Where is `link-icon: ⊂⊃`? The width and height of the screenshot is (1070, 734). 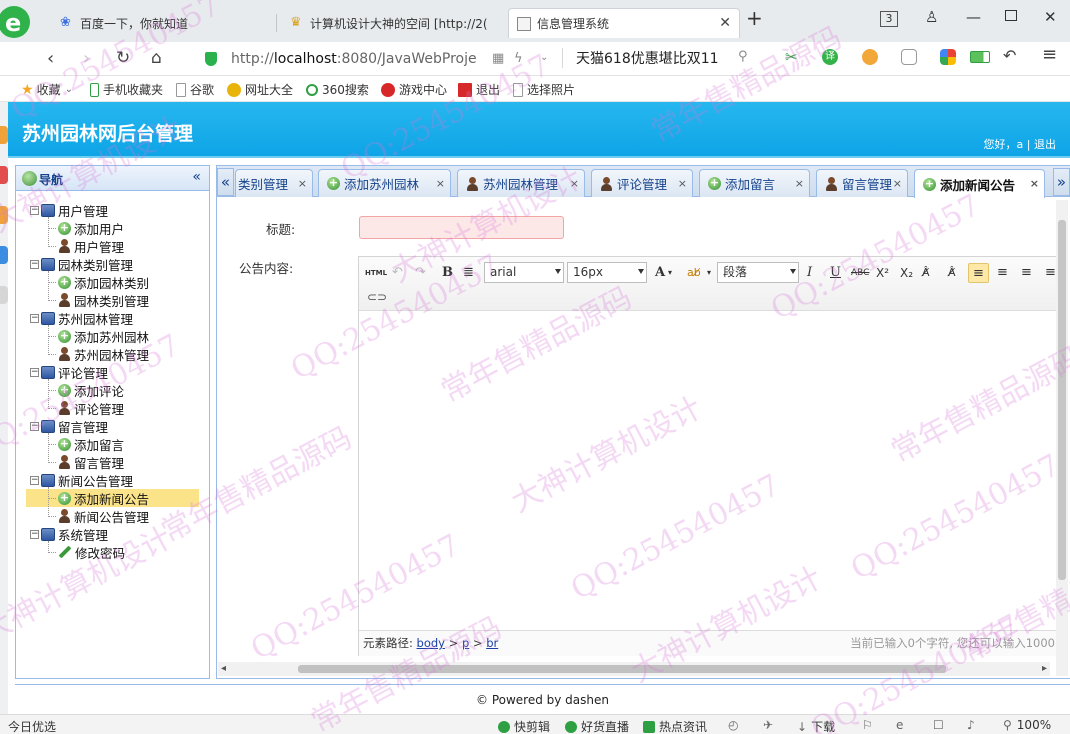
link-icon: ⊂⊃ is located at coordinates (377, 297).